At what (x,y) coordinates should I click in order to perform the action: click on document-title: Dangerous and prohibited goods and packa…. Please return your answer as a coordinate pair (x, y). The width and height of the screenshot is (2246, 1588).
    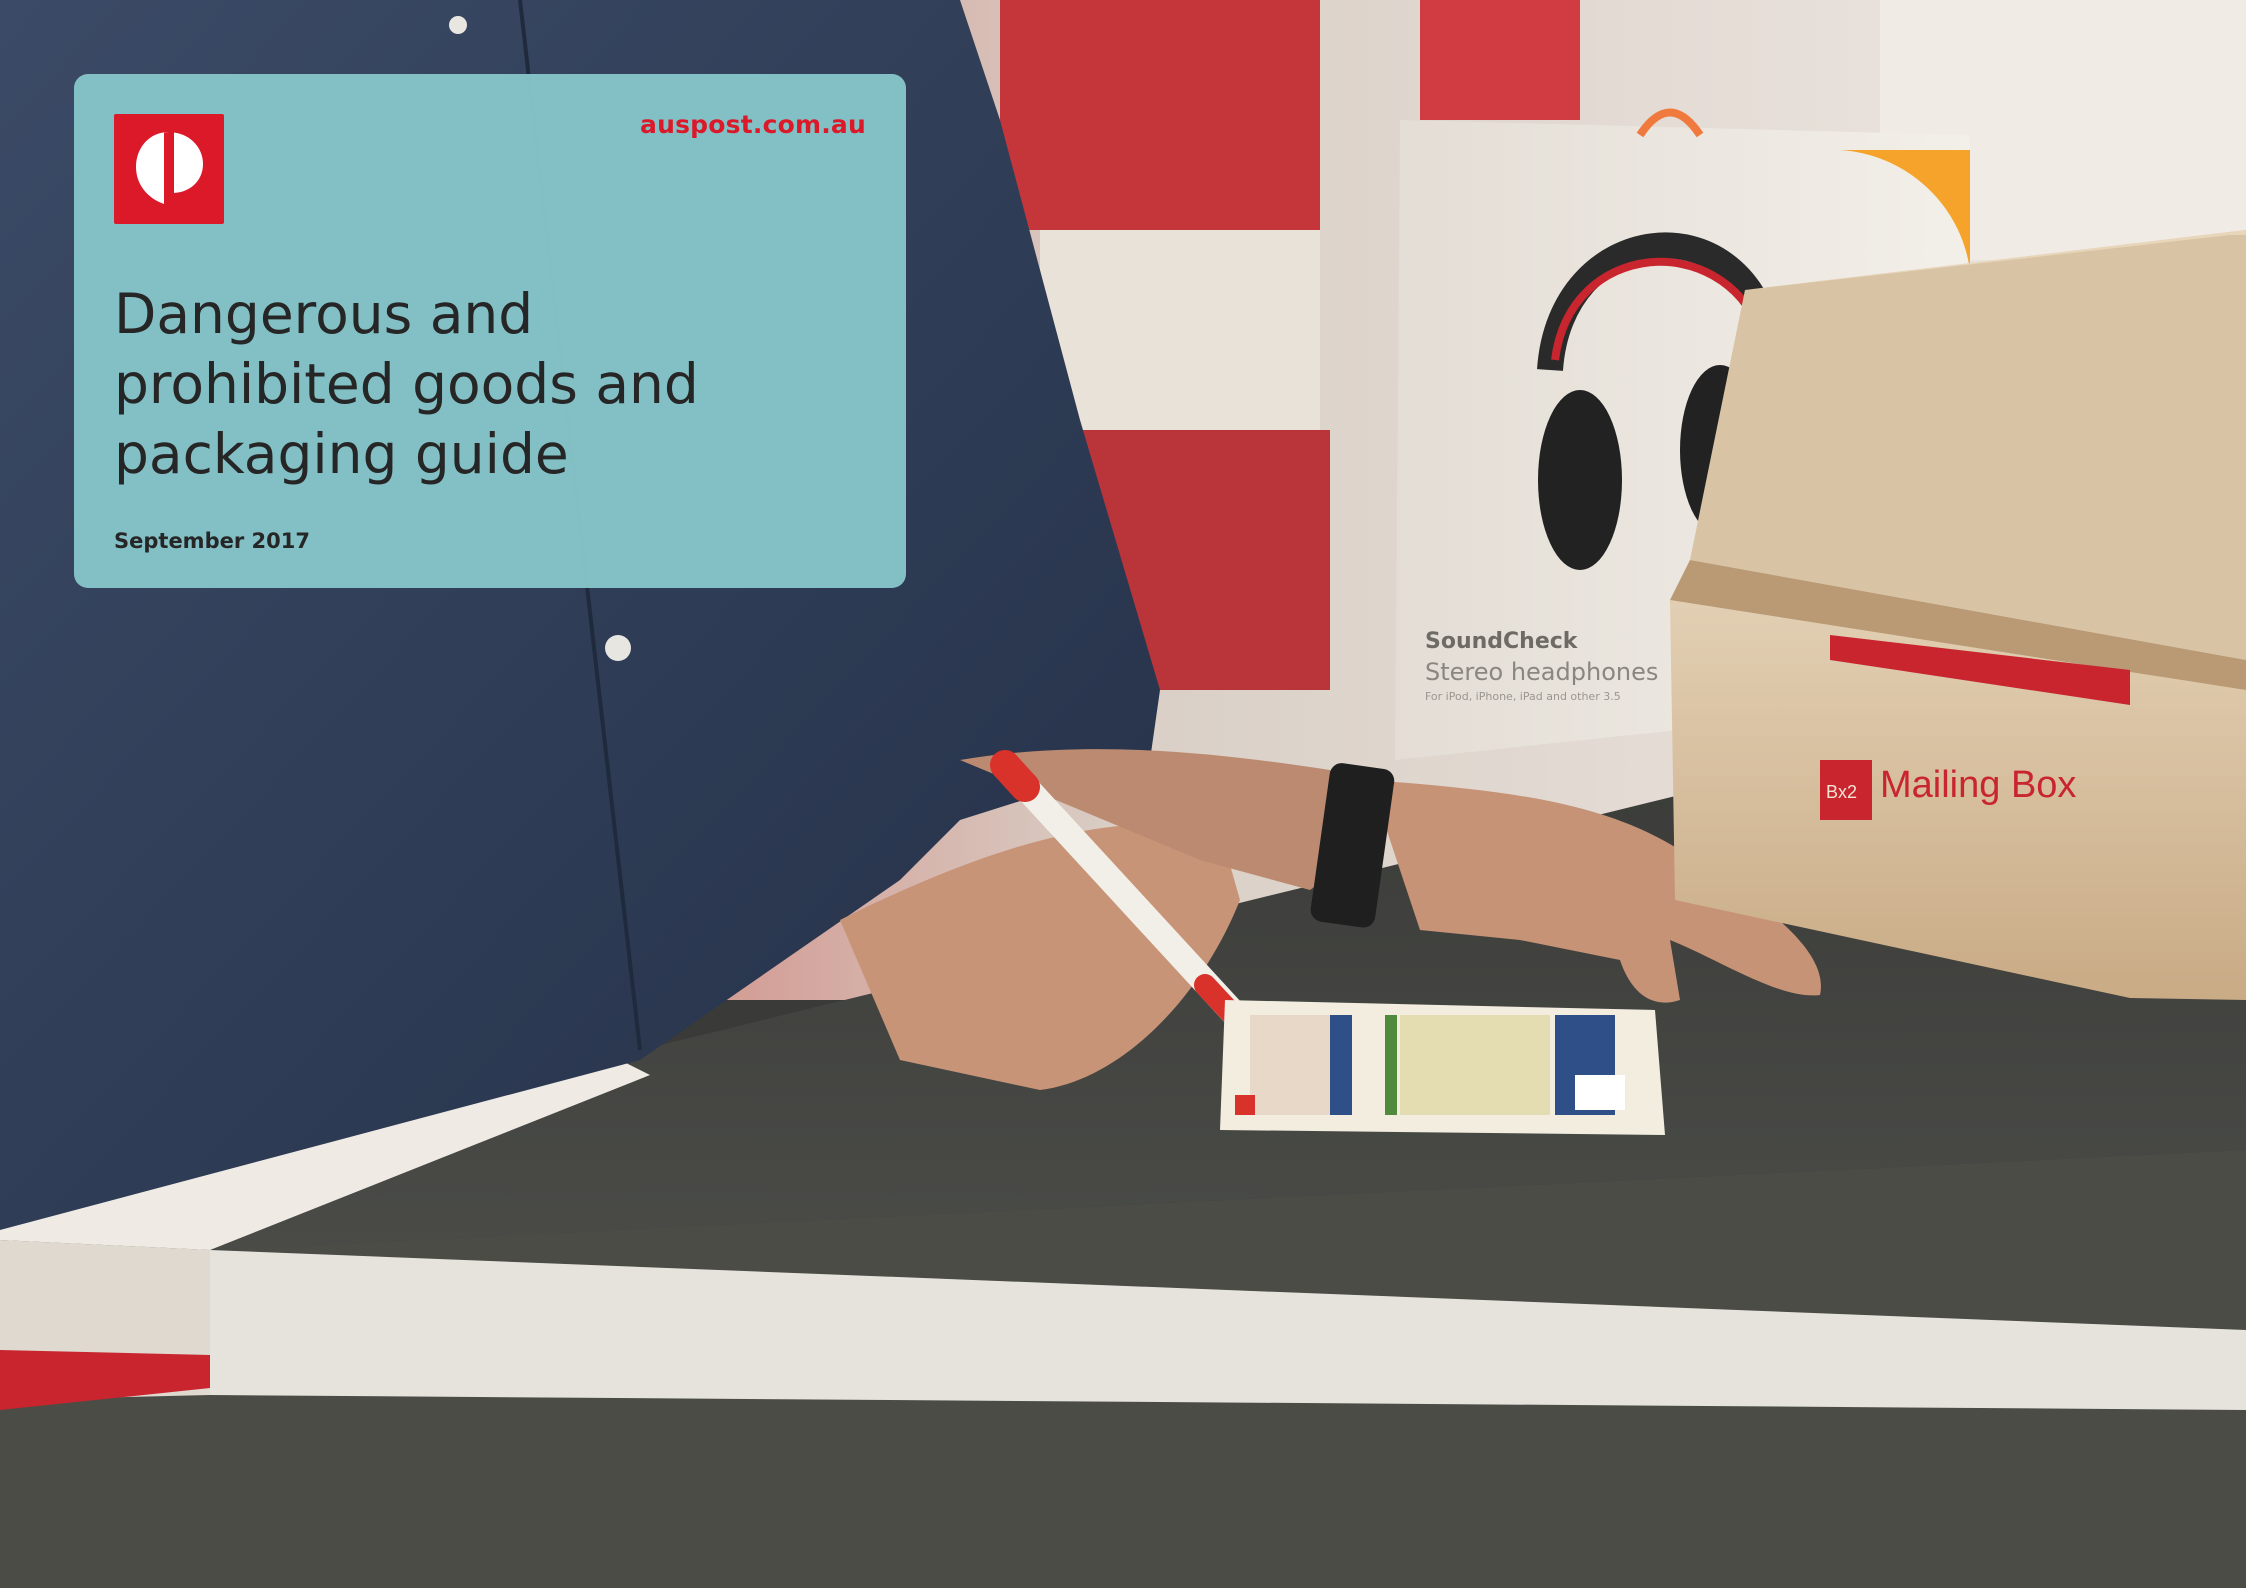
    Looking at the image, I should click on (406, 384).